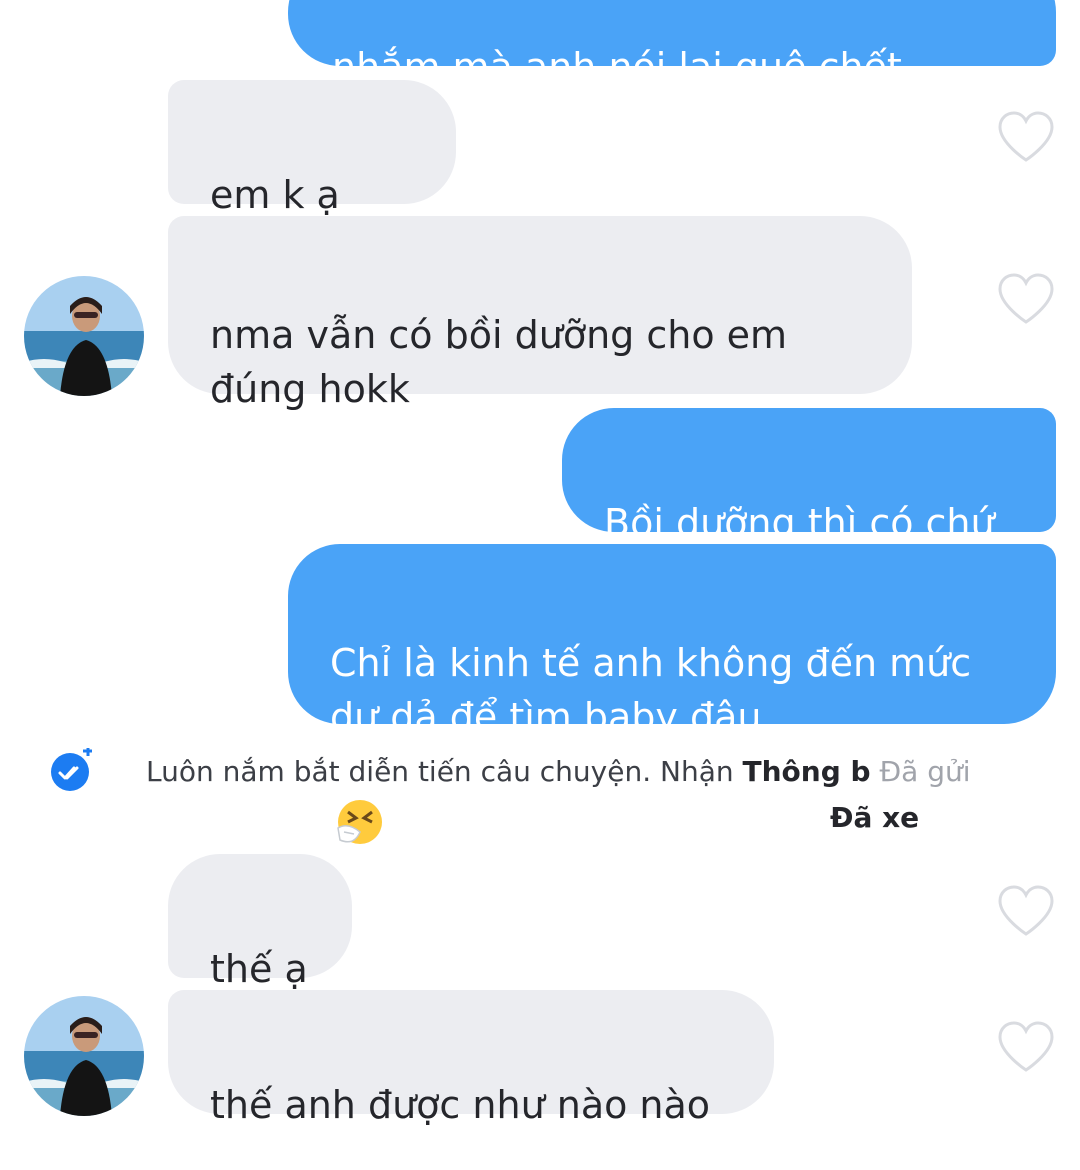 This screenshot has width=1080, height=1170. I want to click on seen-status: Đã xe, so click(875, 817).